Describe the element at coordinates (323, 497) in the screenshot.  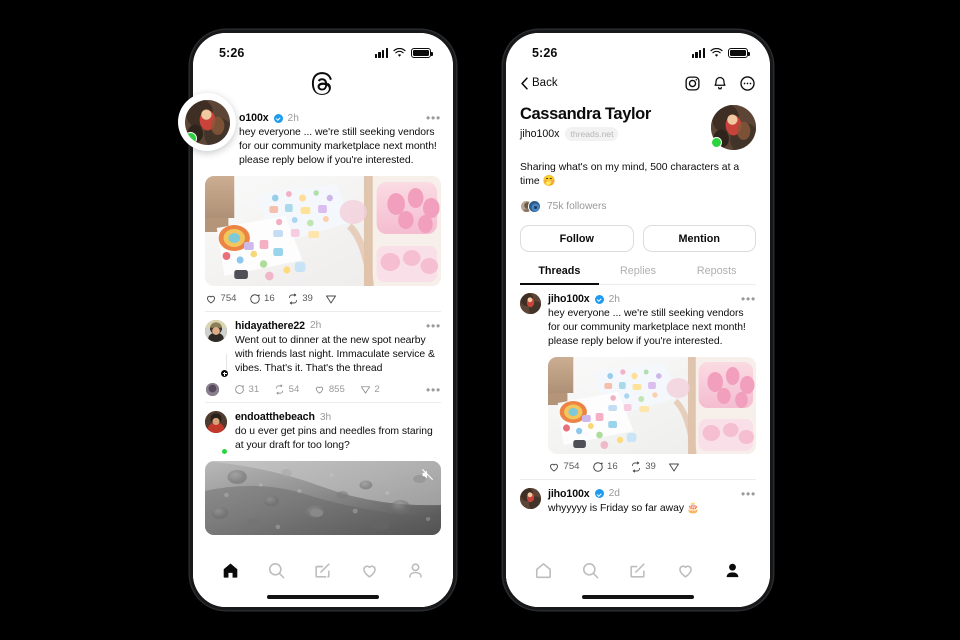
I see `post-video` at that location.